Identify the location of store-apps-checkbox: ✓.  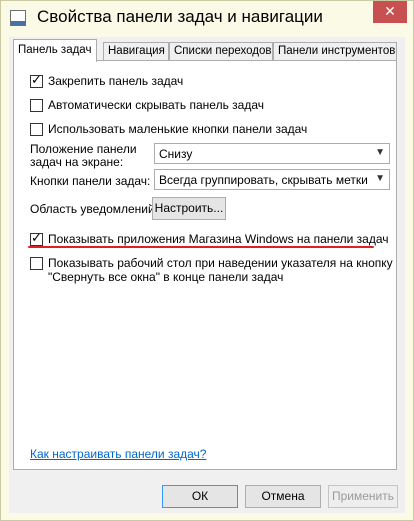
(36, 238).